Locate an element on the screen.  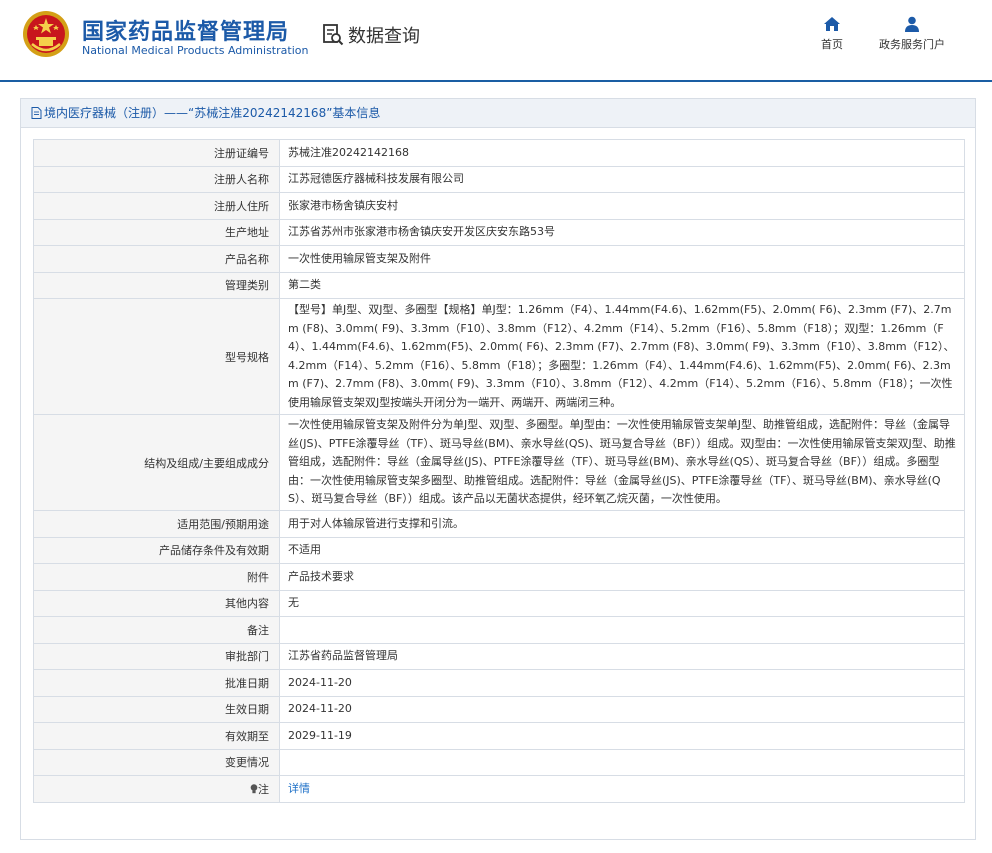
table-row: 附件 产品技术要求 is located at coordinates (499, 577).